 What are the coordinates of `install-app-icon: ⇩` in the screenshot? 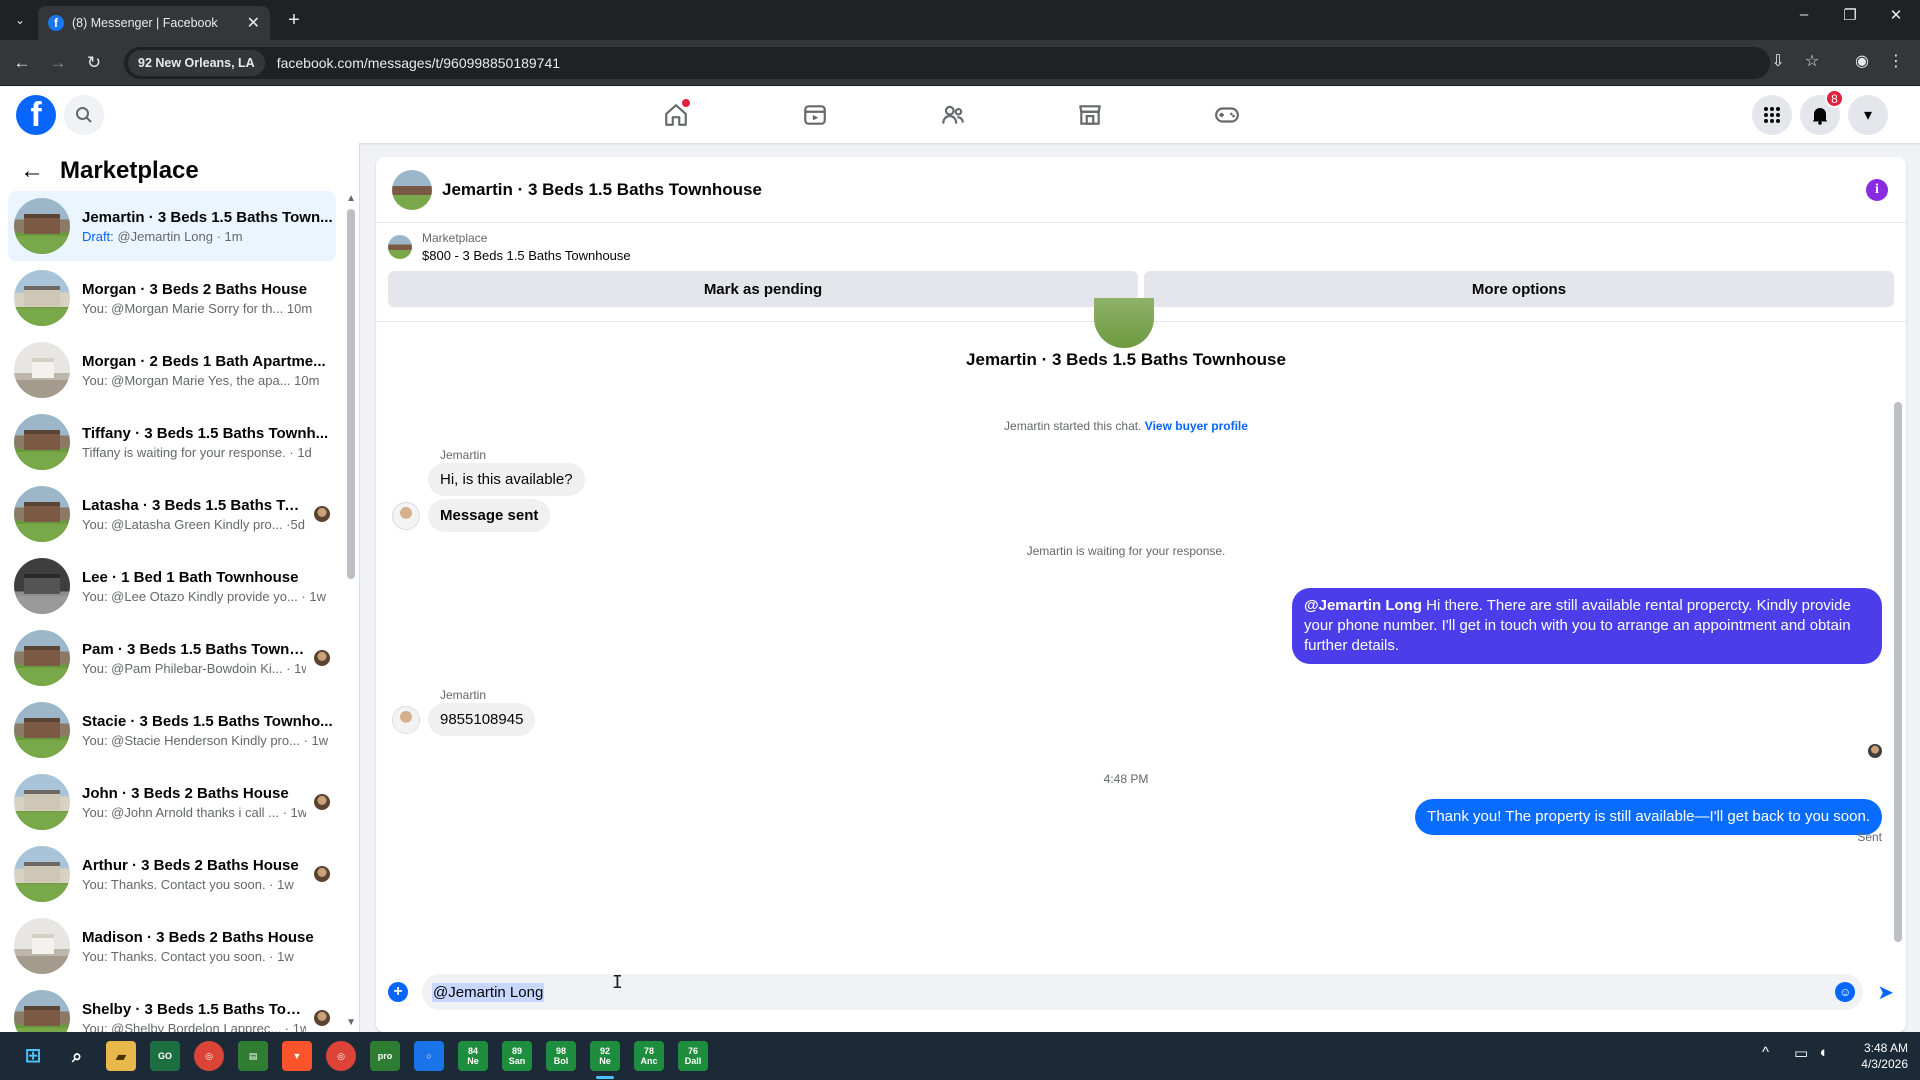 It's located at (1778, 61).